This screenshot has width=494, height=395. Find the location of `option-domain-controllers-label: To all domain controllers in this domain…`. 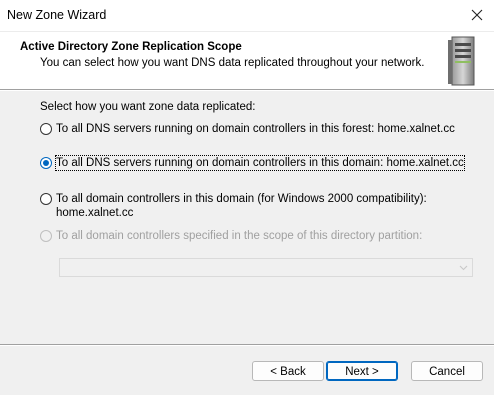

option-domain-controllers-label: To all domain controllers in this domain… is located at coordinates (241, 199).